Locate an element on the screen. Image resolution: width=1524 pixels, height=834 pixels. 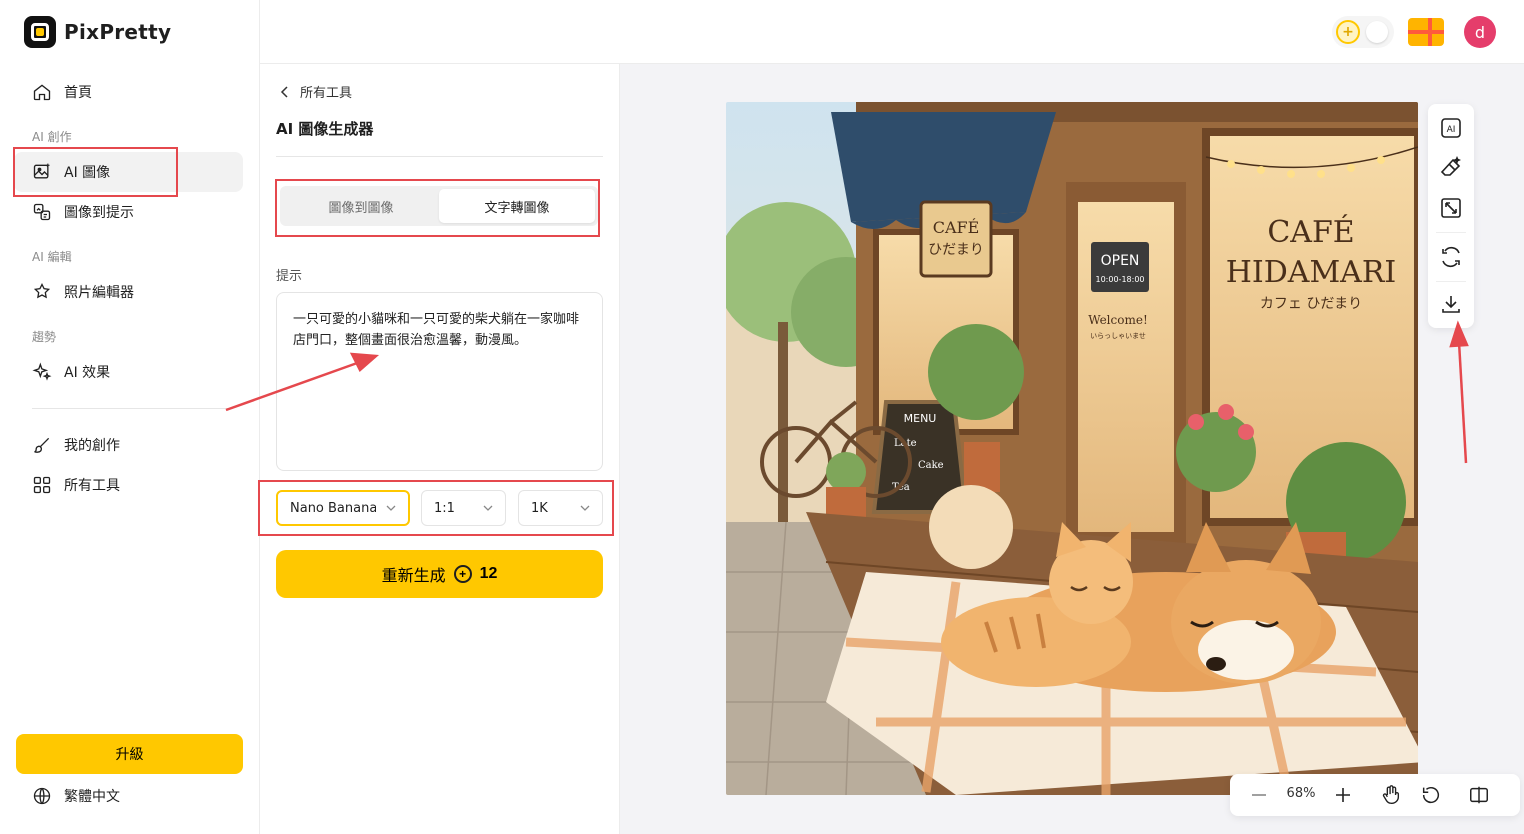
small-sign-line1: CAFÉ is located at coordinates (956, 227).